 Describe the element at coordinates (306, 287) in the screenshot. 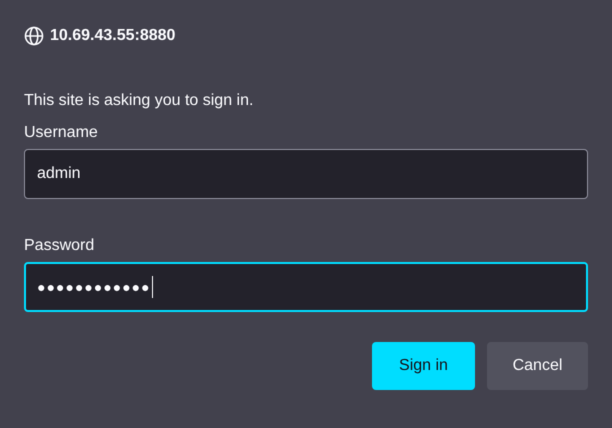

I see `password-field: ●●●●●●●●●●●●` at that location.